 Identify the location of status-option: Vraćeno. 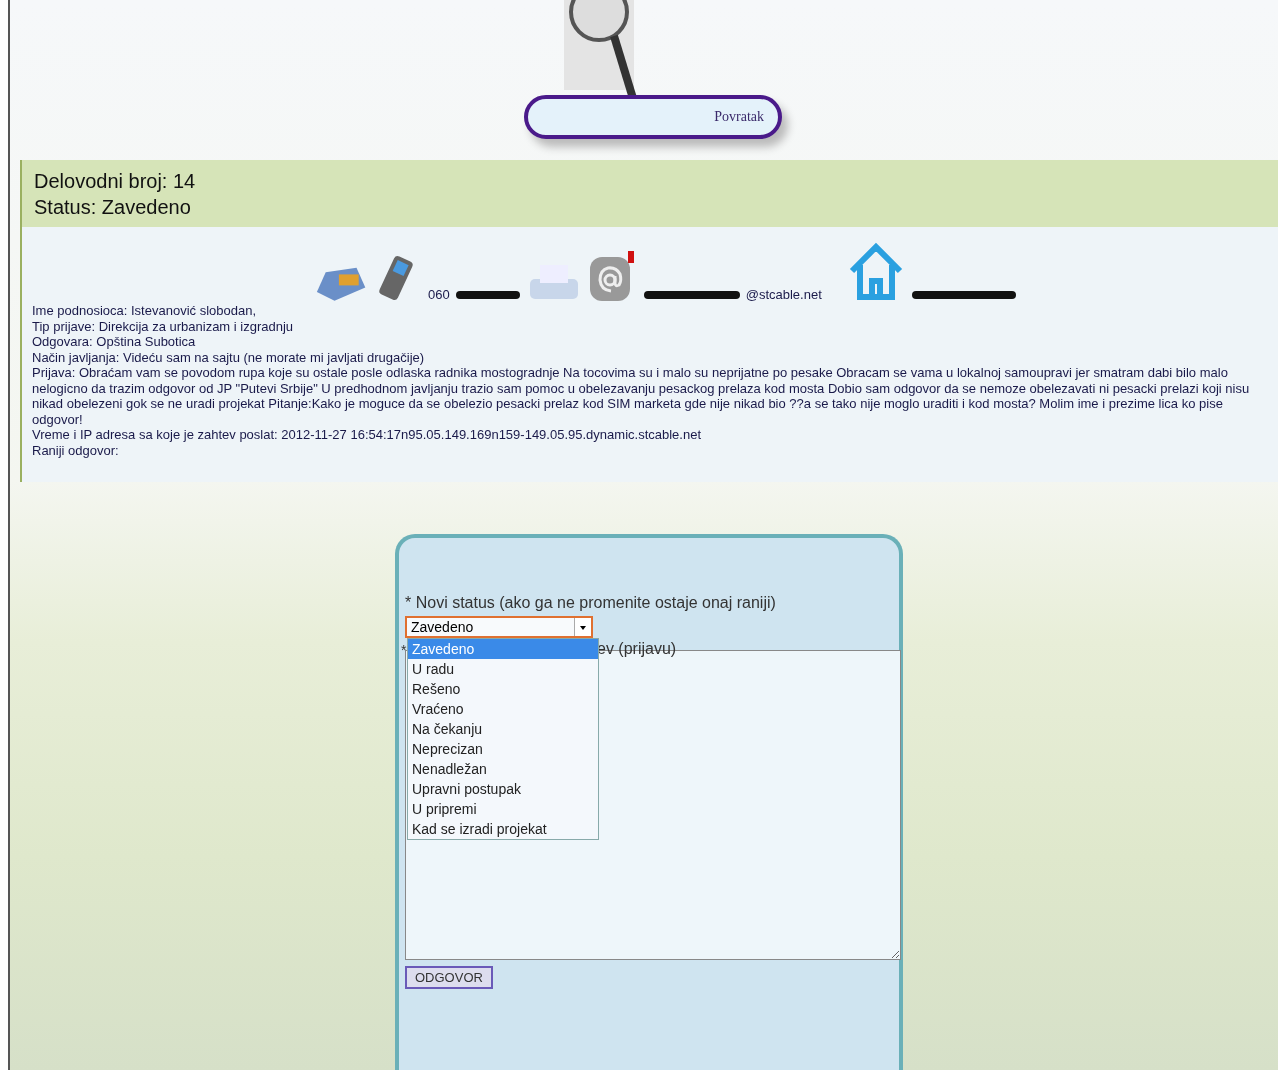
(503, 709).